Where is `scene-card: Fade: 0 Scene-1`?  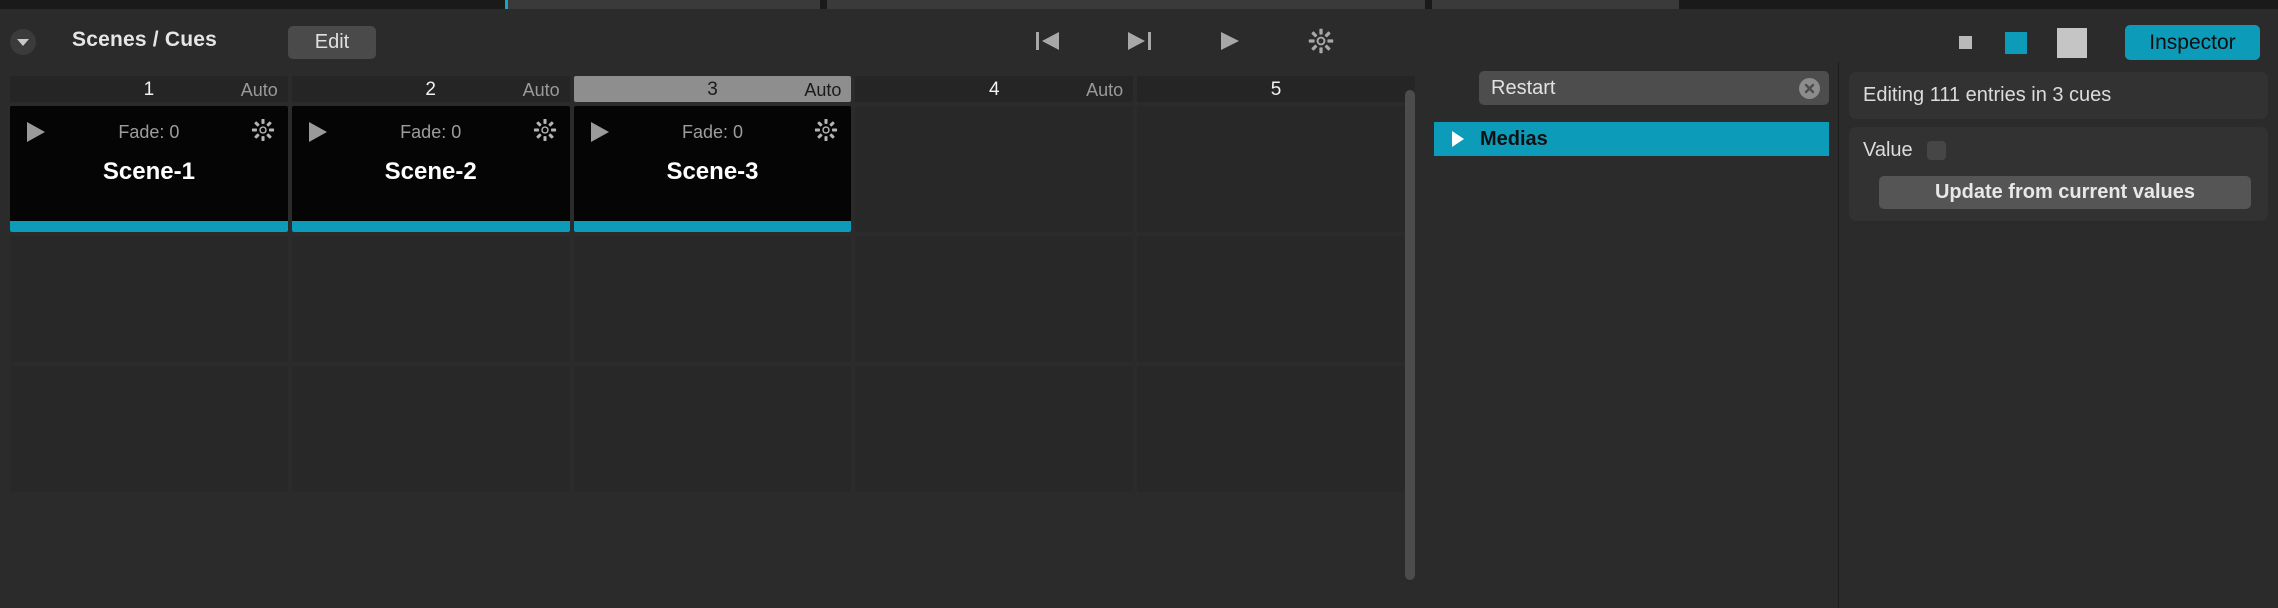
scene-card: Fade: 0 Scene-1 is located at coordinates (149, 169).